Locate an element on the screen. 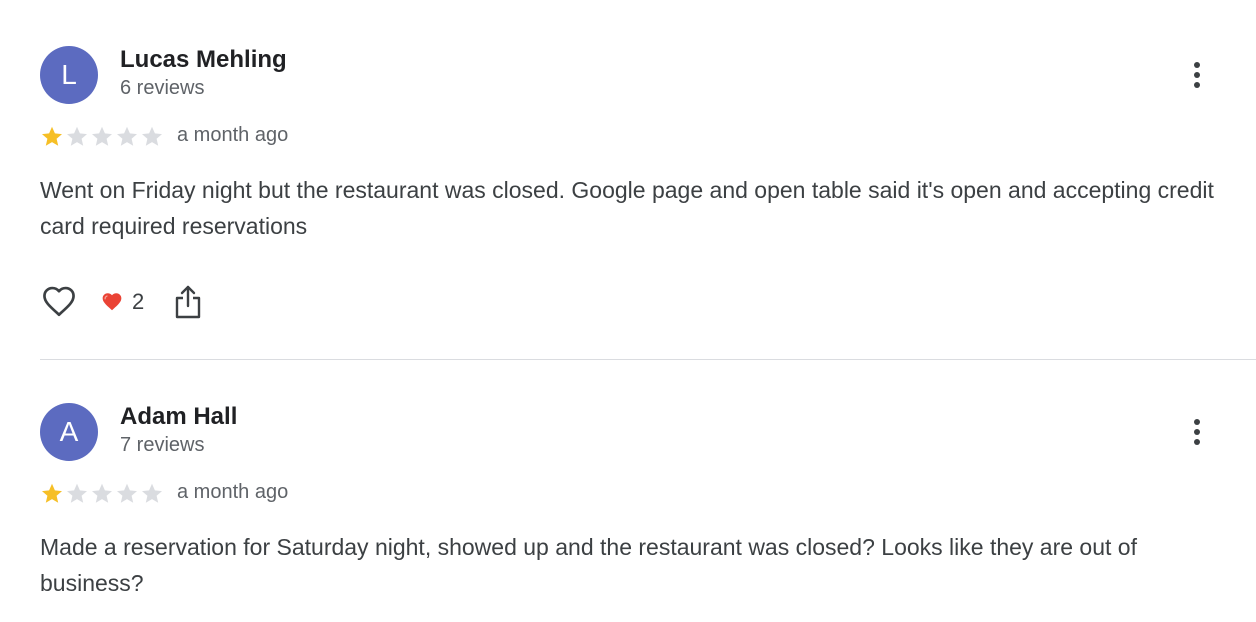 This screenshot has height=622, width=1256. author-review-count: 7 reviews is located at coordinates (162, 445).